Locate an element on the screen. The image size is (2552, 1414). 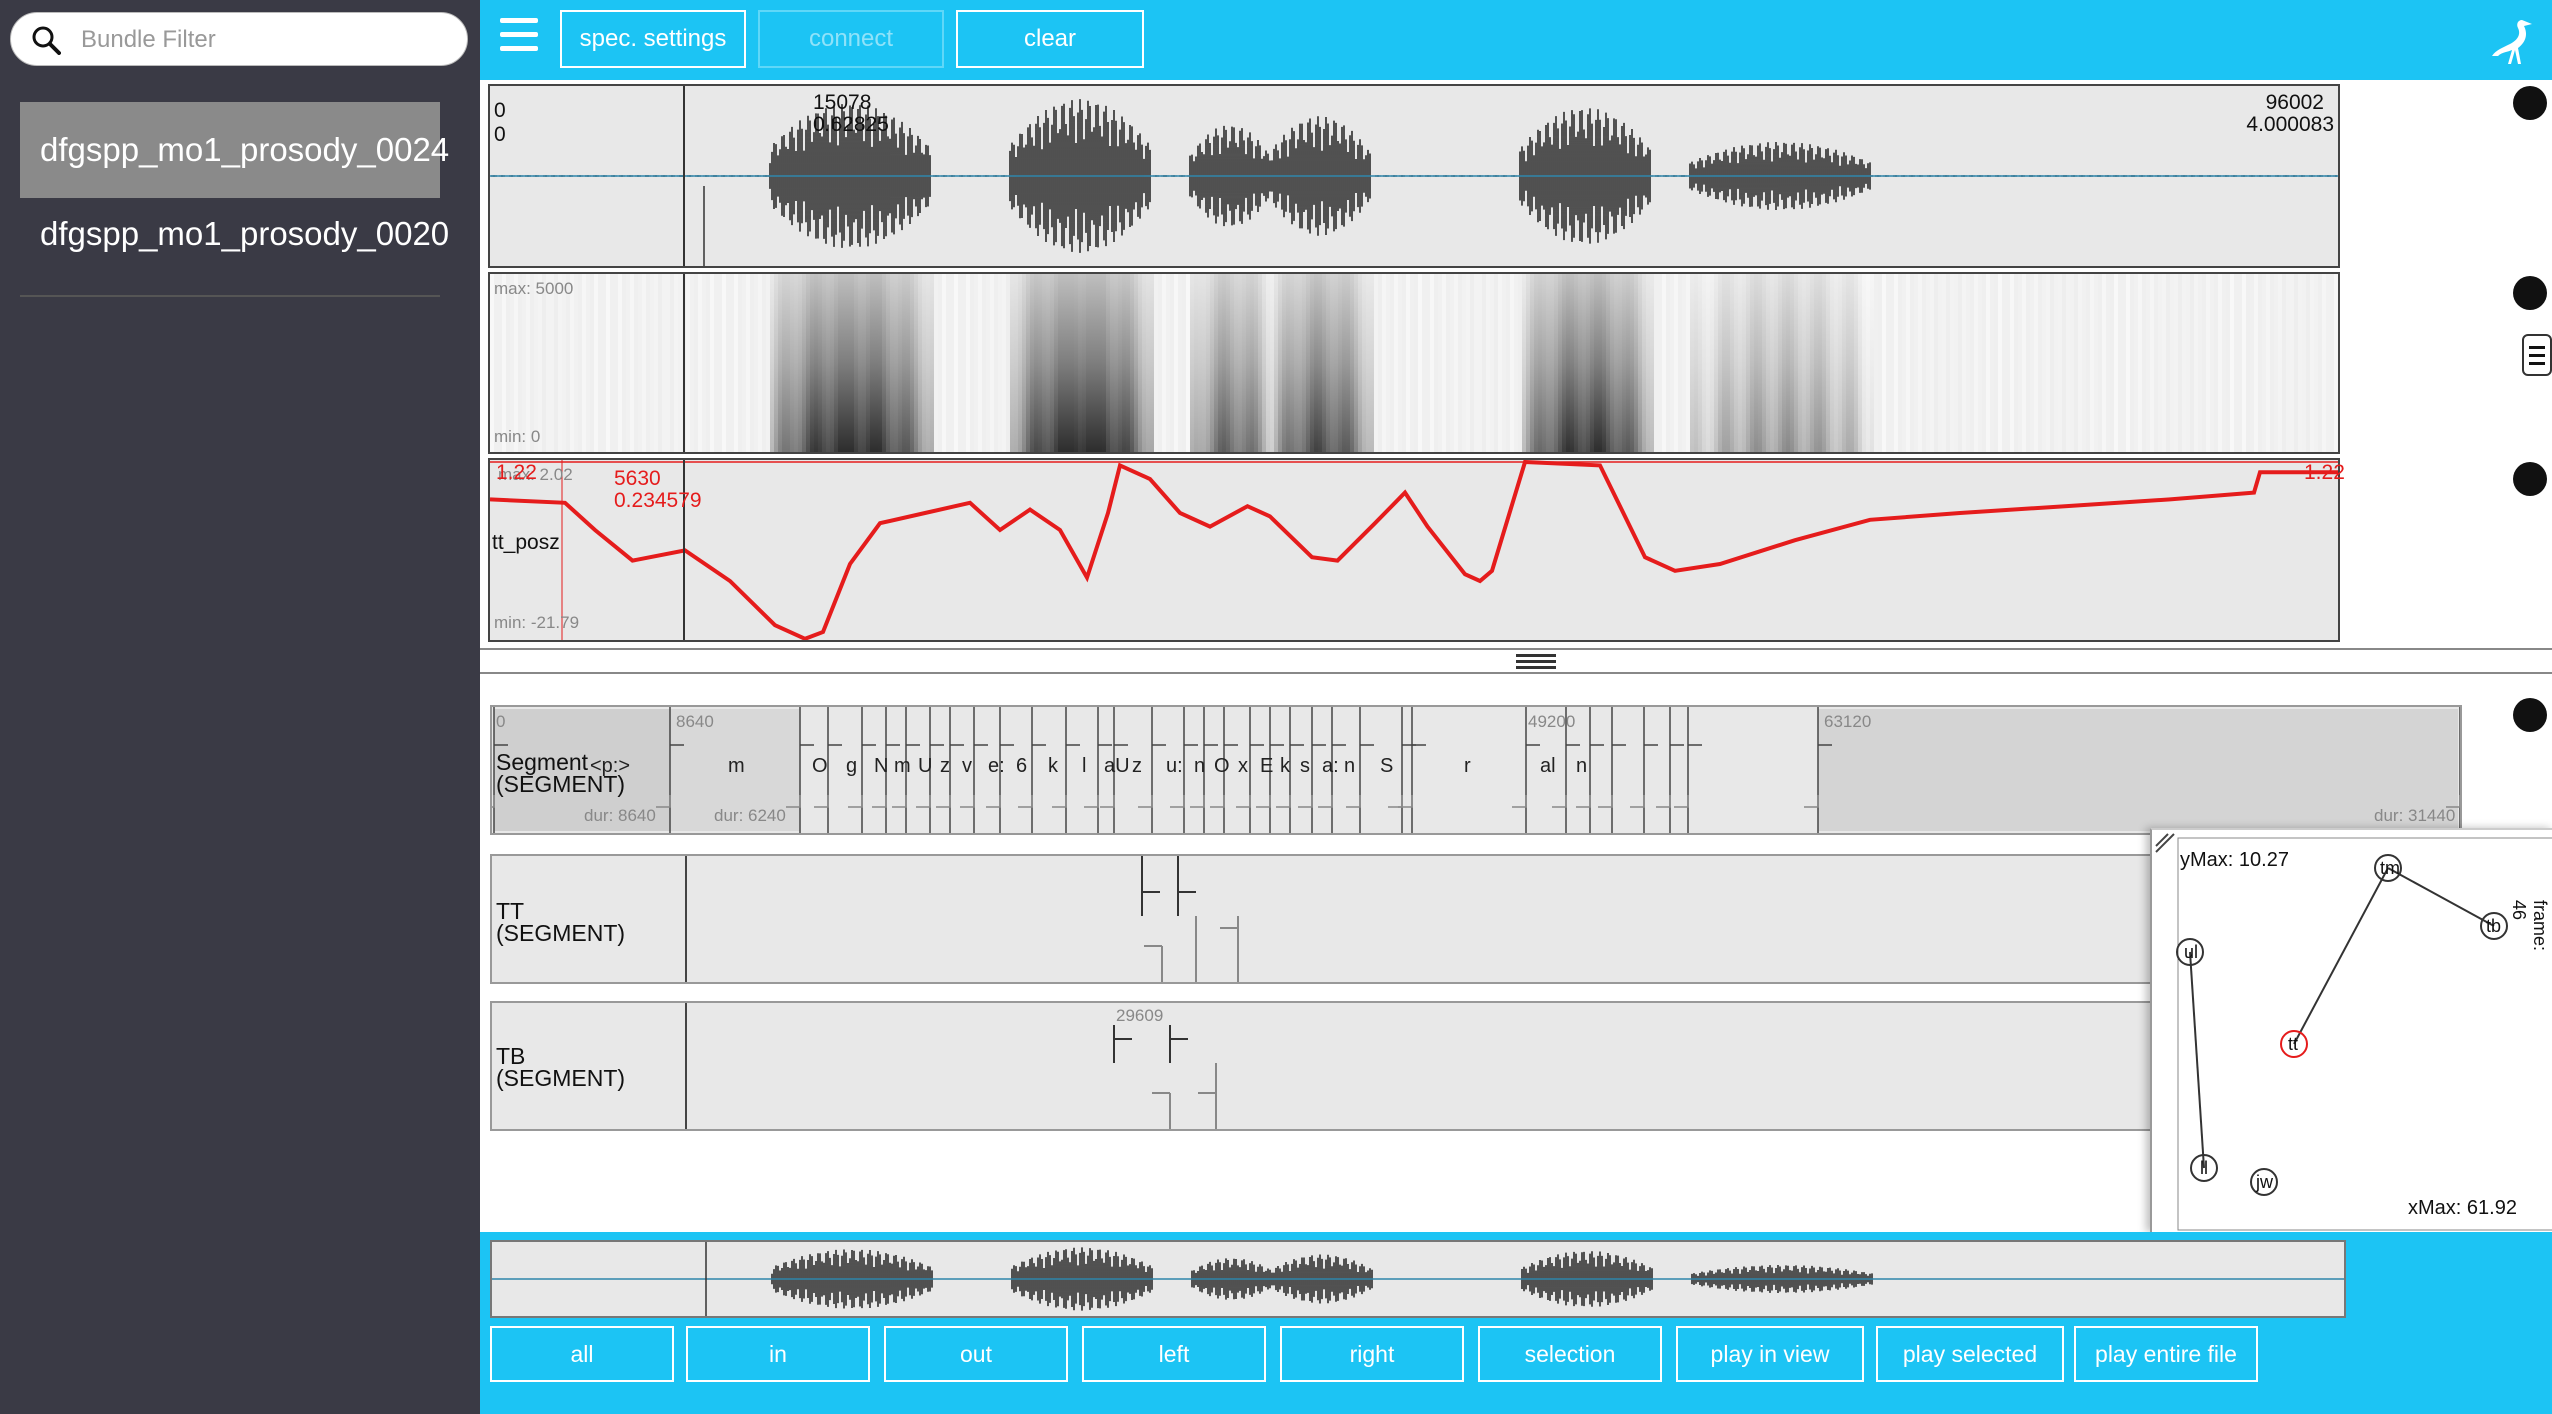
bundle-item-0024: dfgspp_mo1_prosody_0024 is located at coordinates (234, 150).